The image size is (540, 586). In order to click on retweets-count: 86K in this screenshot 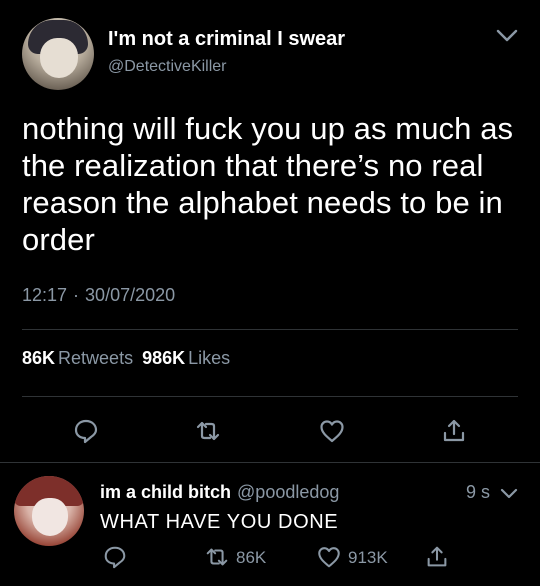, I will do `click(39, 358)`.